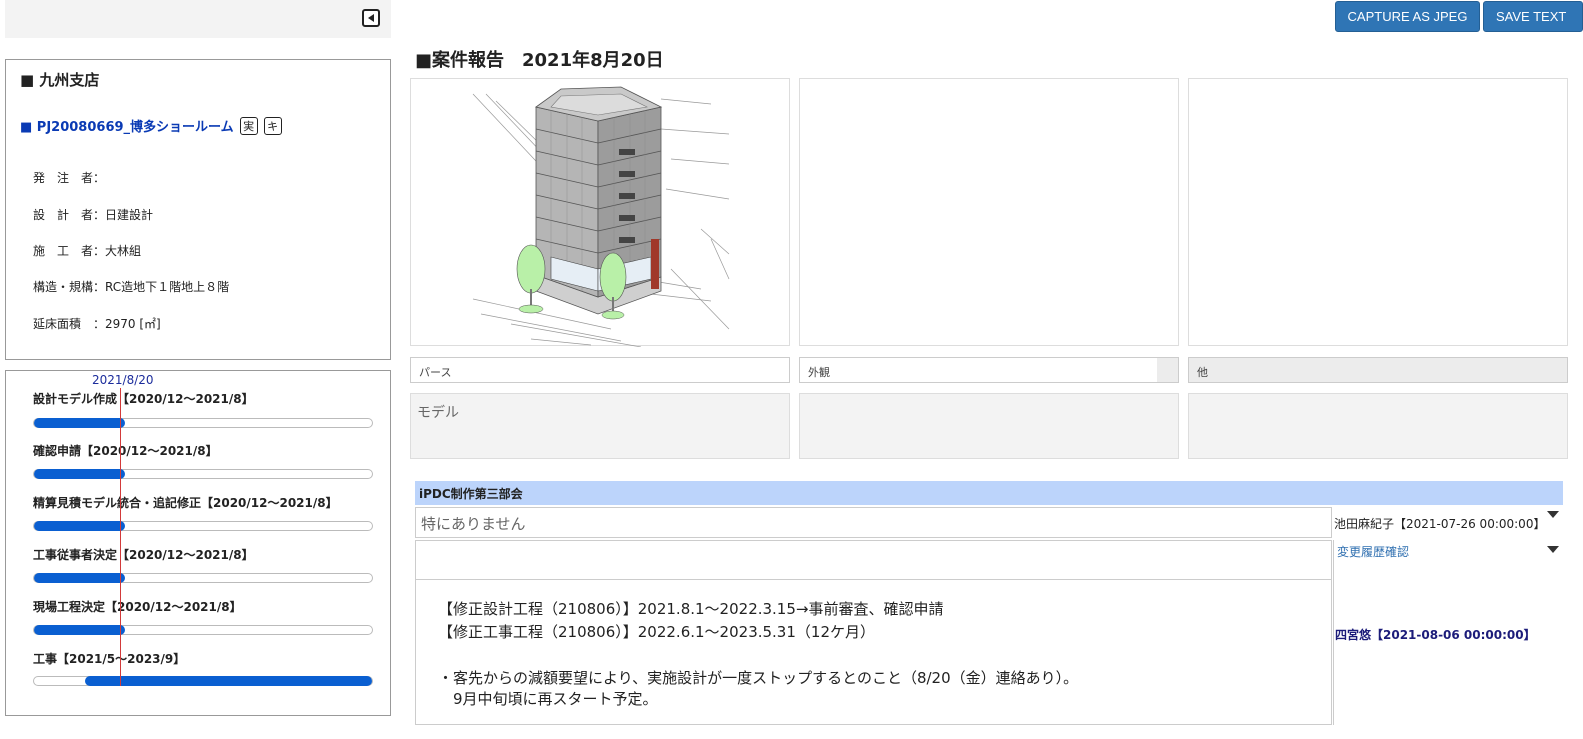 The height and width of the screenshot is (739, 1583). Describe the element at coordinates (1440, 524) in the screenshot. I see `comment-1-author: 池田麻紀子【2021-07-26 00:00:00】` at that location.